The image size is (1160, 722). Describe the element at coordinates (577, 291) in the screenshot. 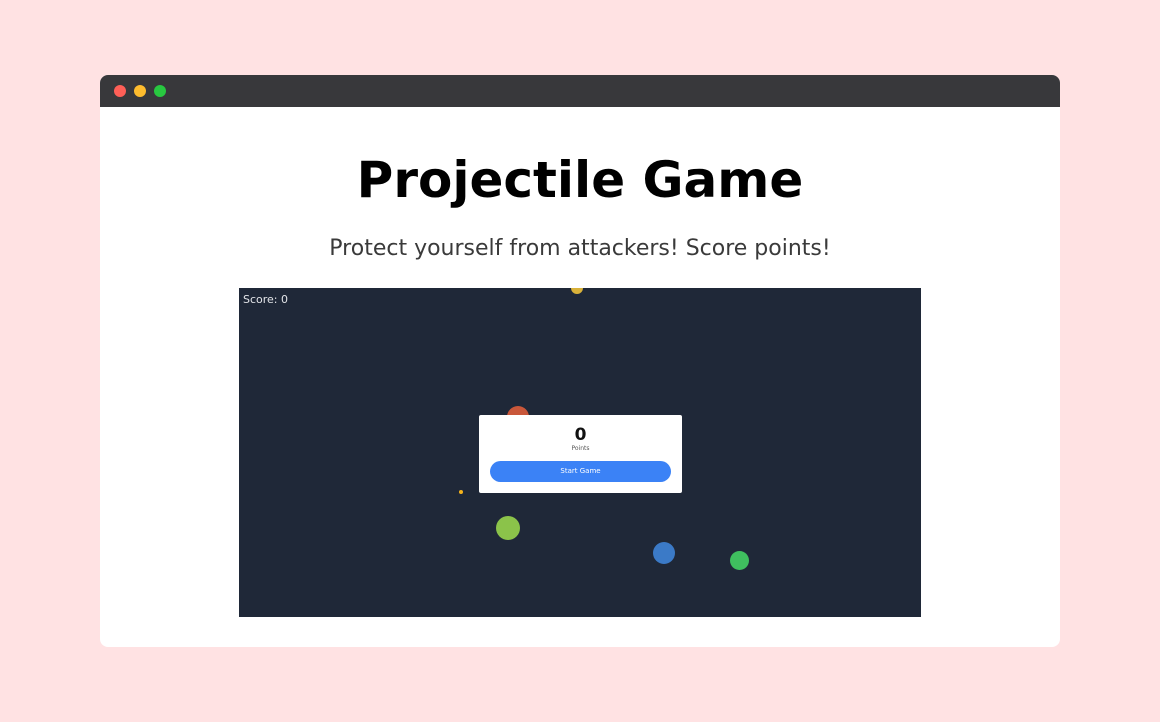

I see `enemy-yellow-top` at that location.